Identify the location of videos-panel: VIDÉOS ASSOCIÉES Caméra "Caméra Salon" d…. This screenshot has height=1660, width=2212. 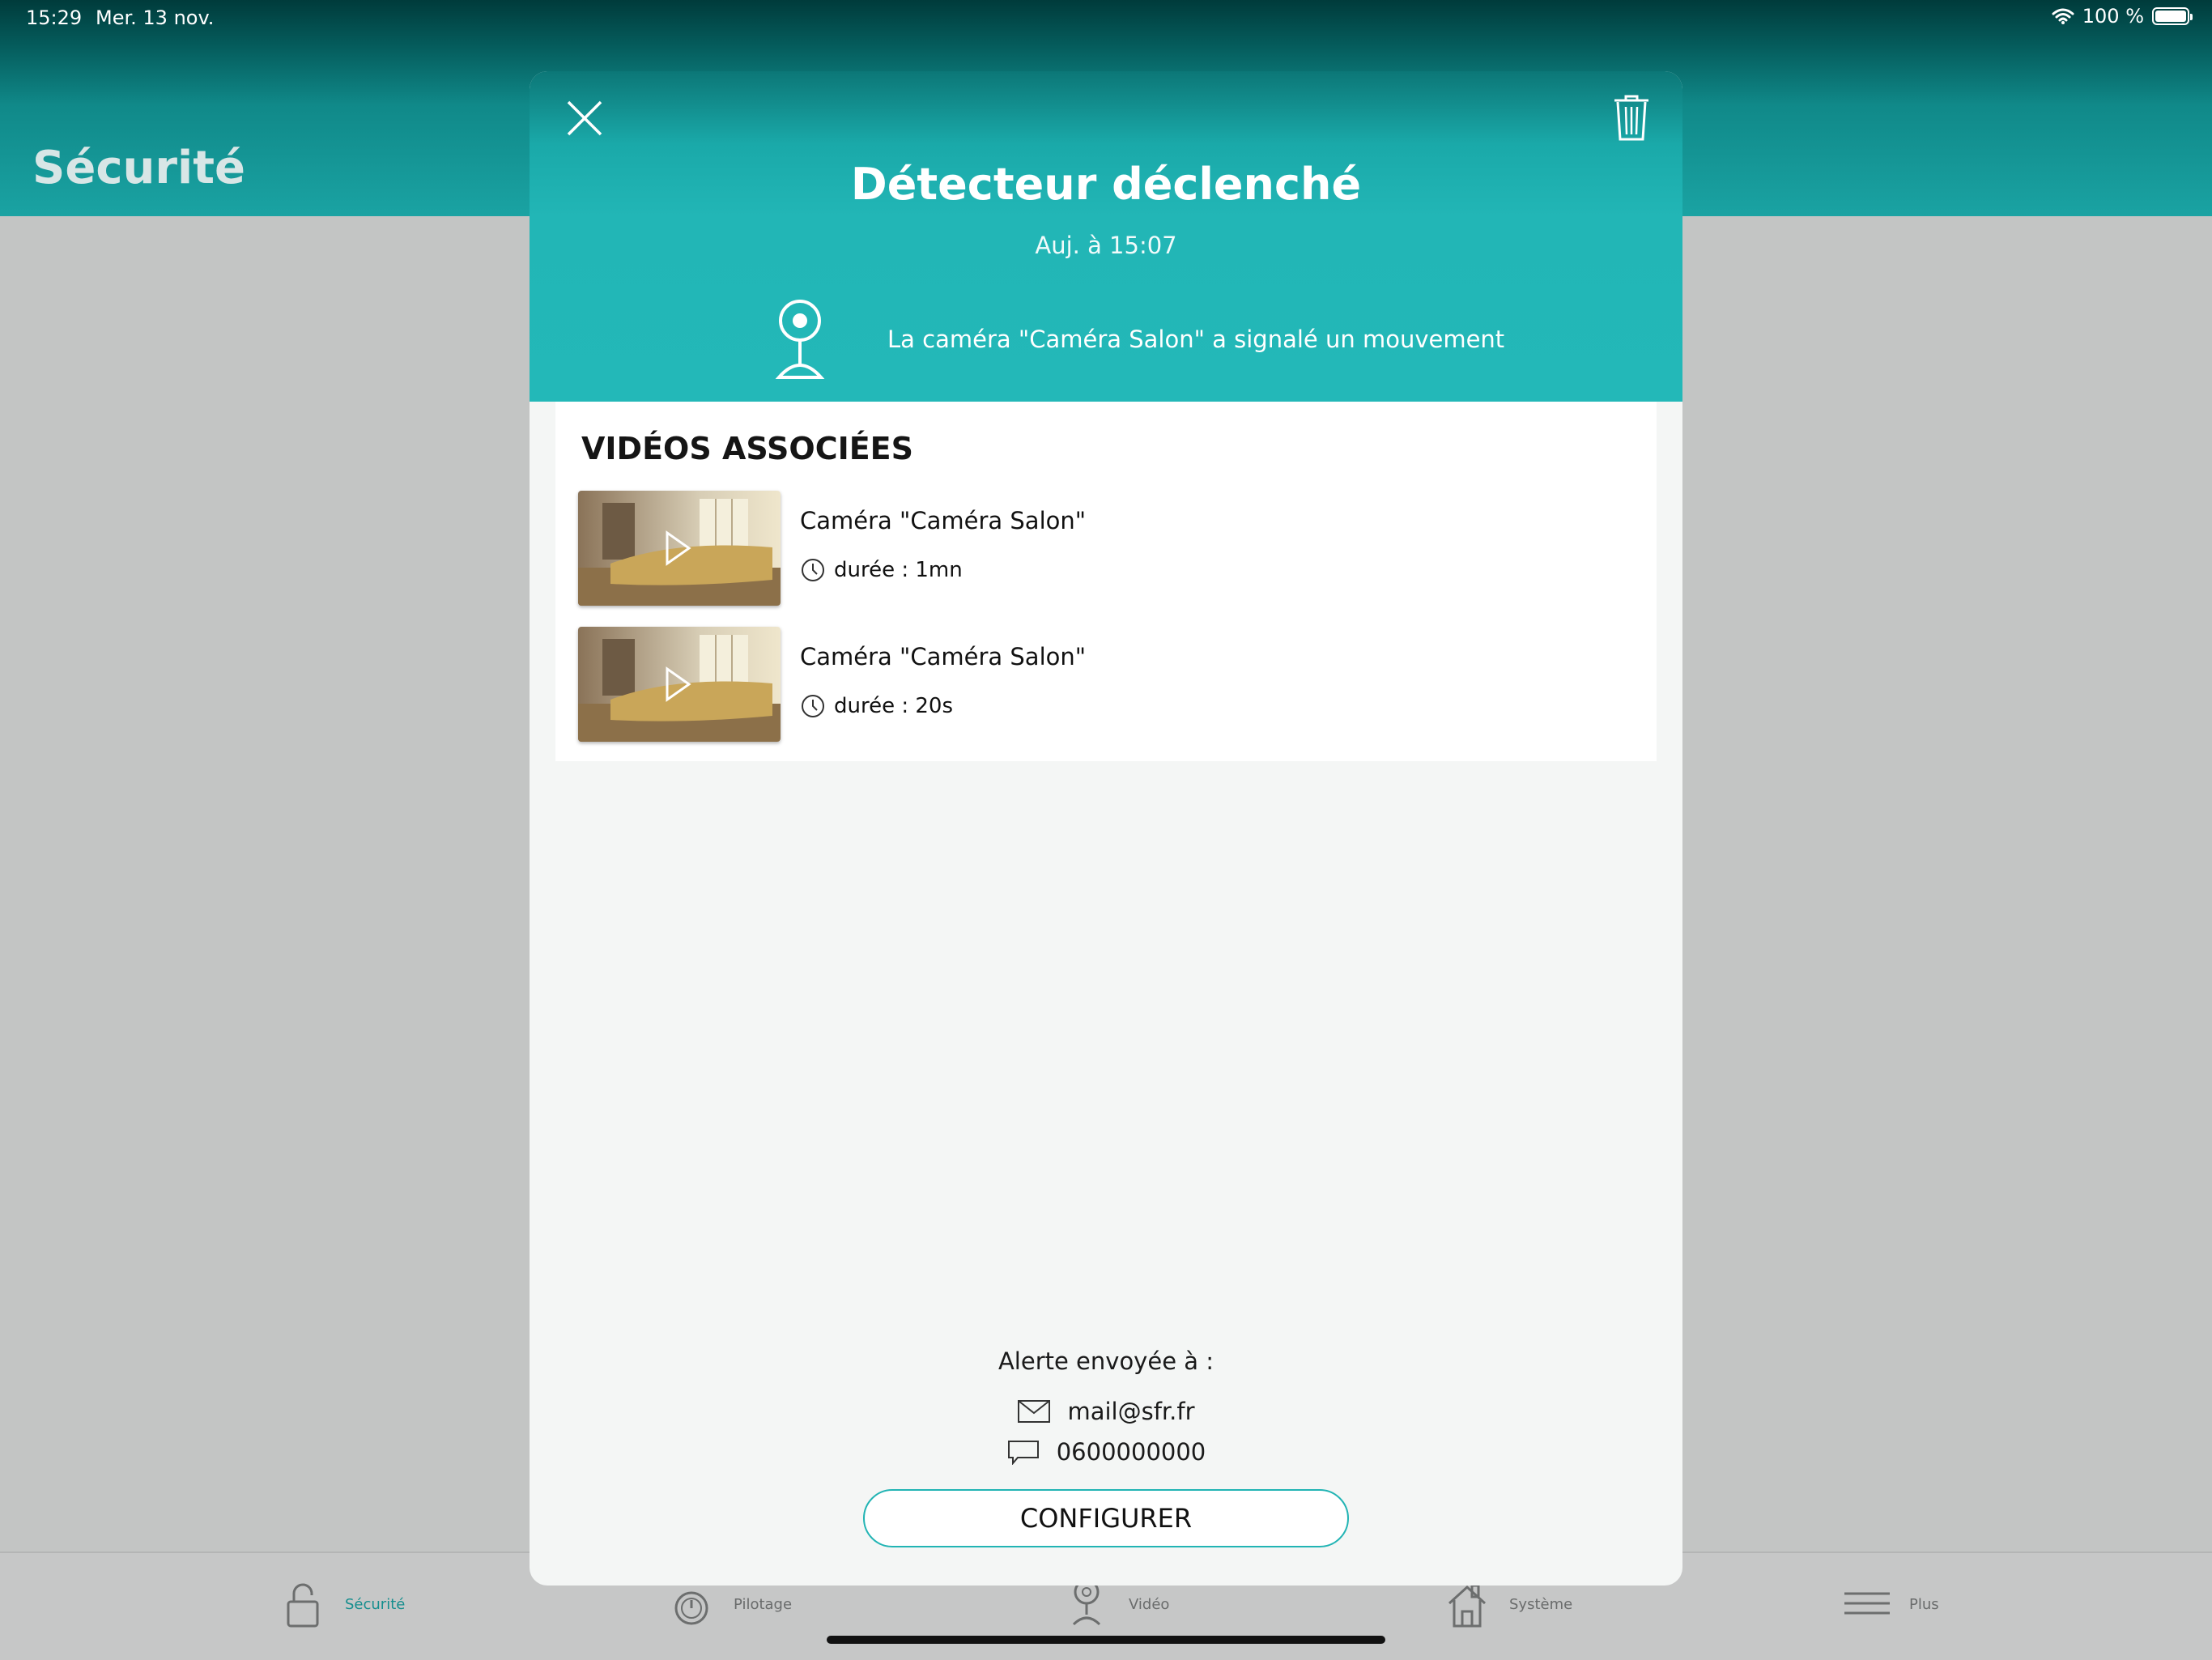
(1106, 582).